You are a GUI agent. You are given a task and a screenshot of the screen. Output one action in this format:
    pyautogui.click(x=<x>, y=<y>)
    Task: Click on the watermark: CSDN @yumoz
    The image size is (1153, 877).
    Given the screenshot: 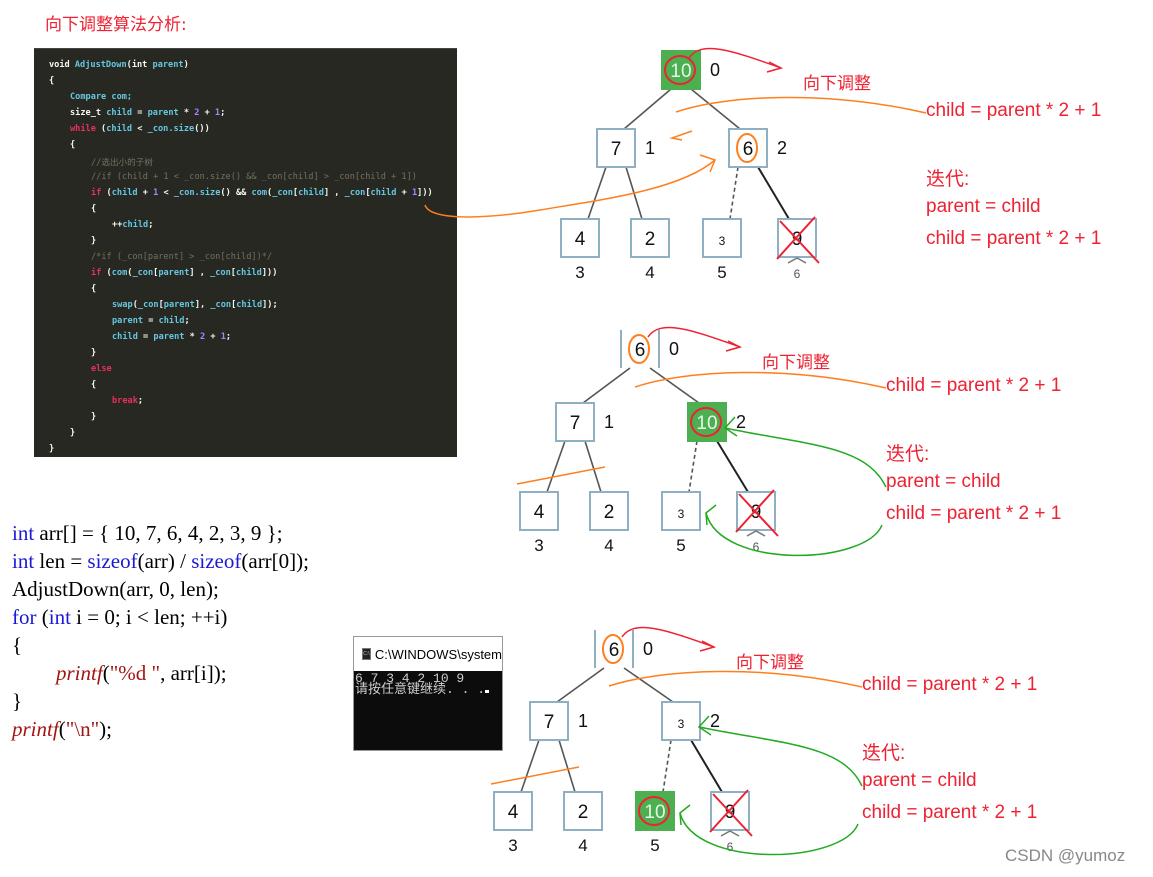 What is the action you would take?
    pyautogui.click(x=1065, y=855)
    